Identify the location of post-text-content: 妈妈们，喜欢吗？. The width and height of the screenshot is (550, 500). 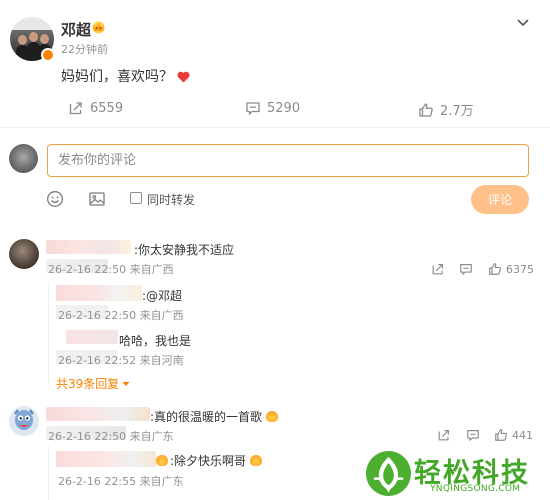
(117, 77).